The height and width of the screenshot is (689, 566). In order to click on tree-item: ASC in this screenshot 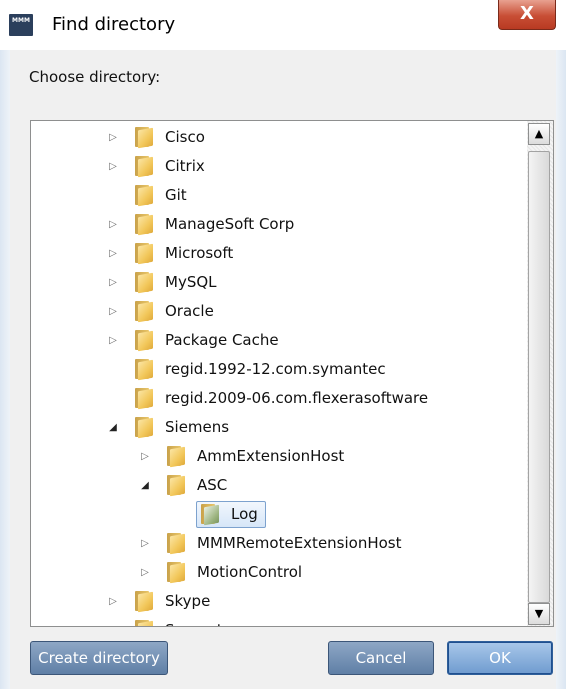, I will do `click(278, 485)`.